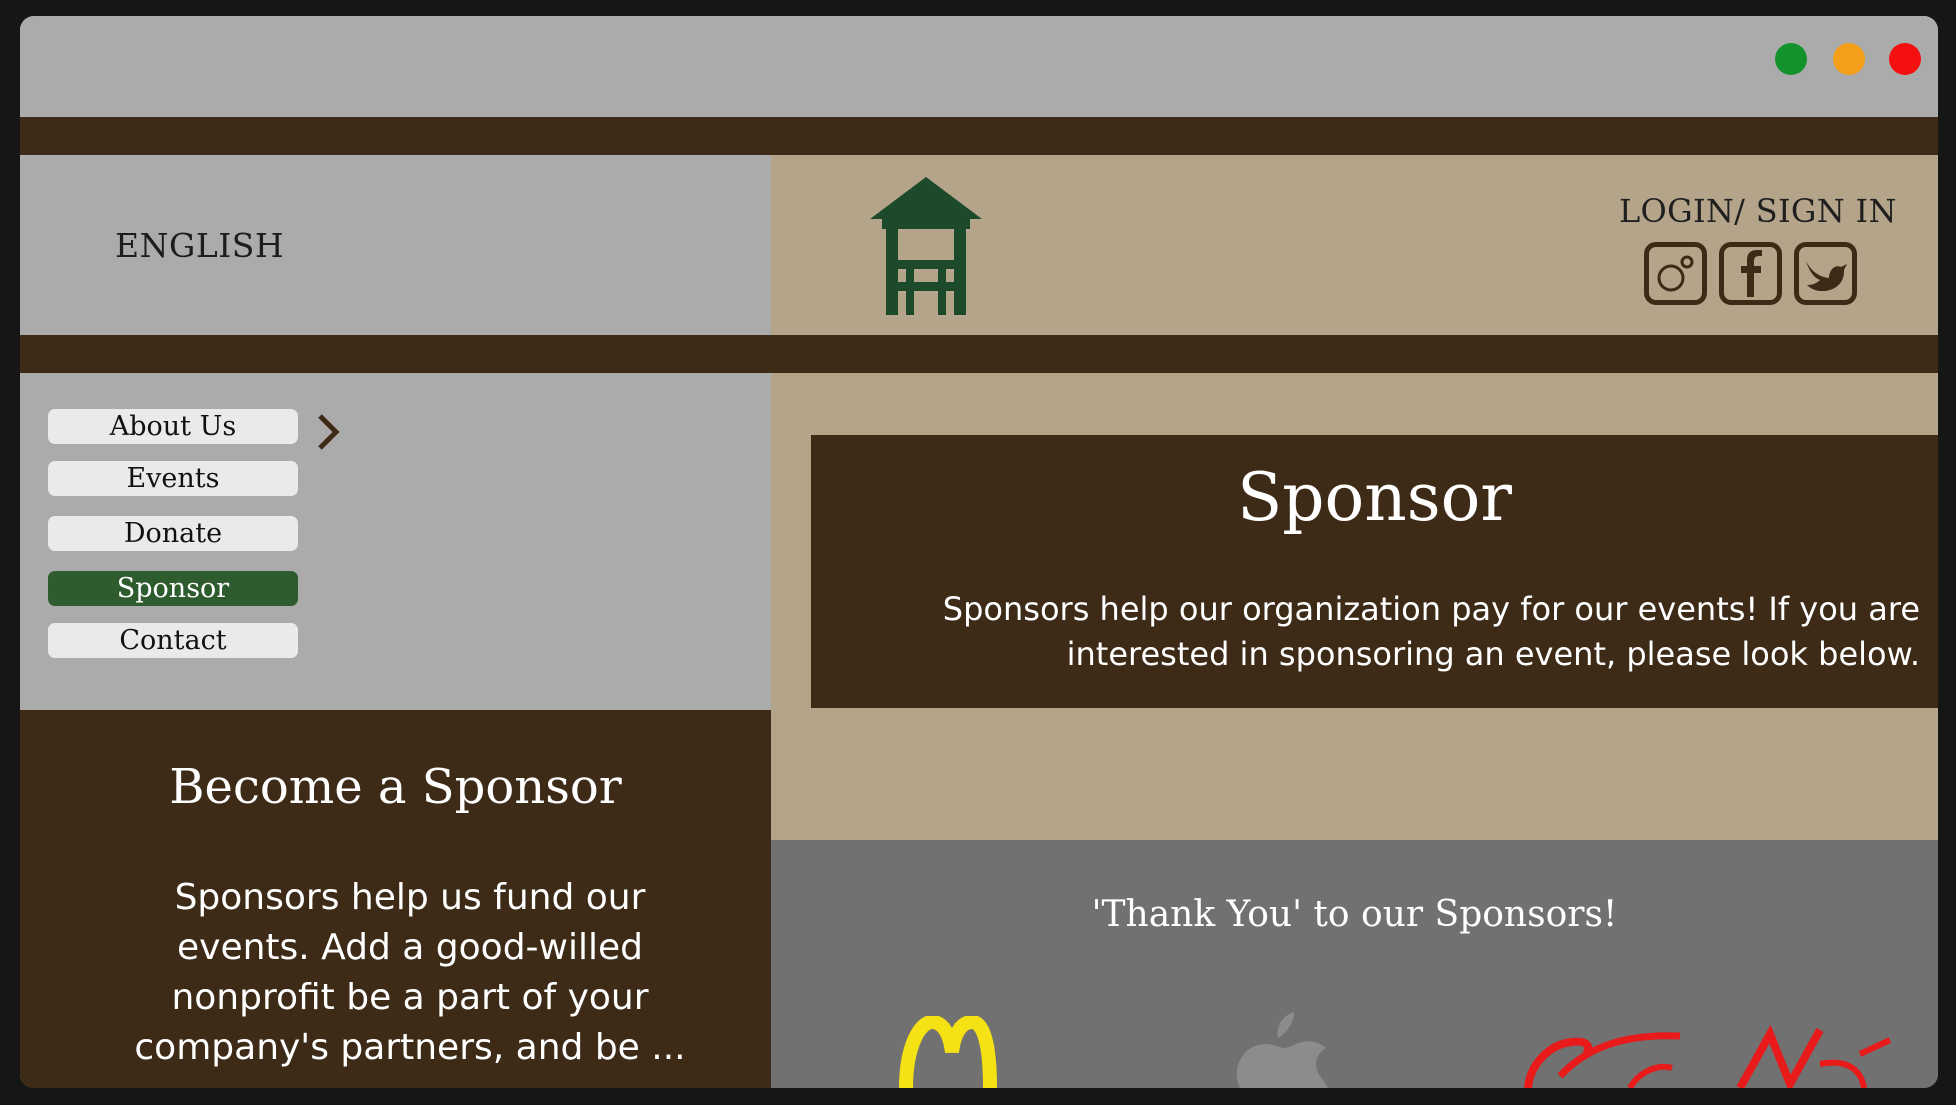  I want to click on red-script-logo, so click(1710, 1056).